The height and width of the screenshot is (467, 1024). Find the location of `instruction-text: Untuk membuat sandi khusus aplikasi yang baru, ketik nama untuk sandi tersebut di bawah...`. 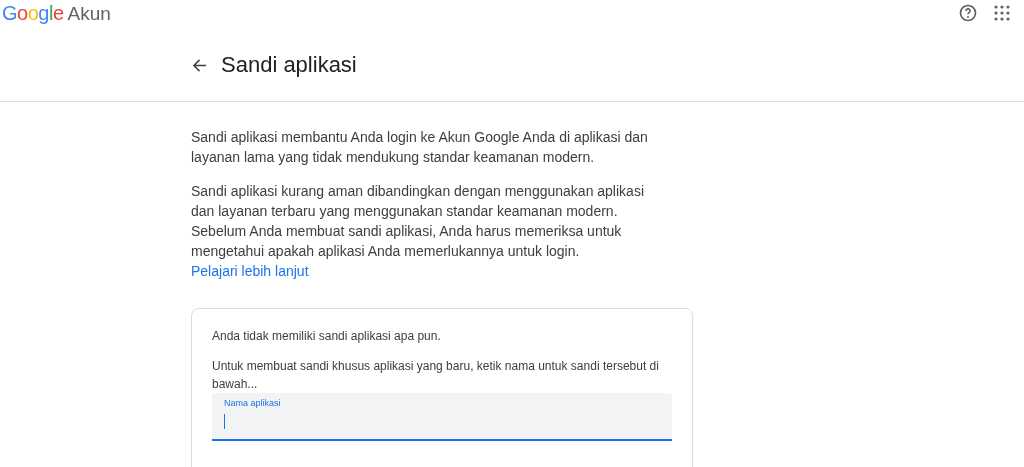

instruction-text: Untuk membuat sandi khusus aplikasi yang baru, ketik nama untuk sandi tersebut di bawah... is located at coordinates (436, 375).